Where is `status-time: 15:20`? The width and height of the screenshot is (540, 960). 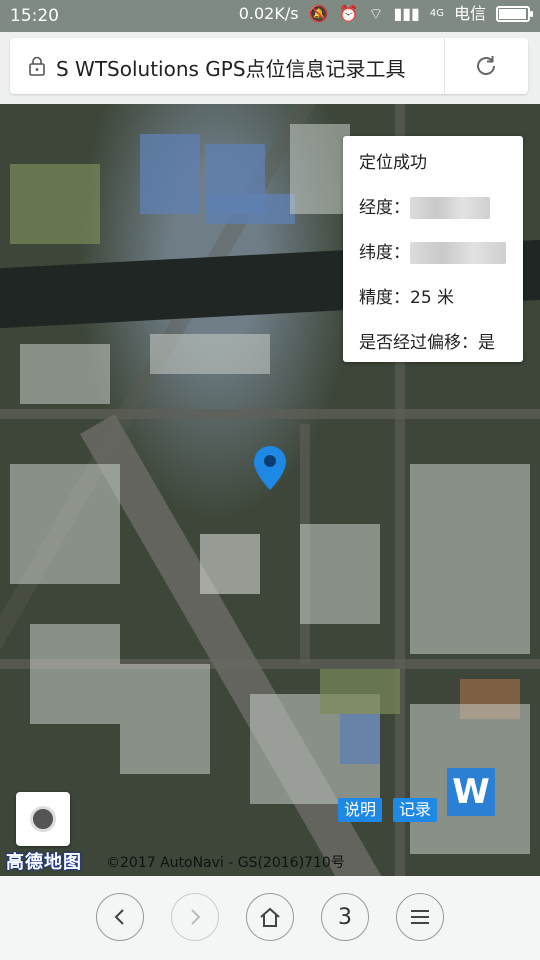
status-time: 15:20 is located at coordinates (34, 16).